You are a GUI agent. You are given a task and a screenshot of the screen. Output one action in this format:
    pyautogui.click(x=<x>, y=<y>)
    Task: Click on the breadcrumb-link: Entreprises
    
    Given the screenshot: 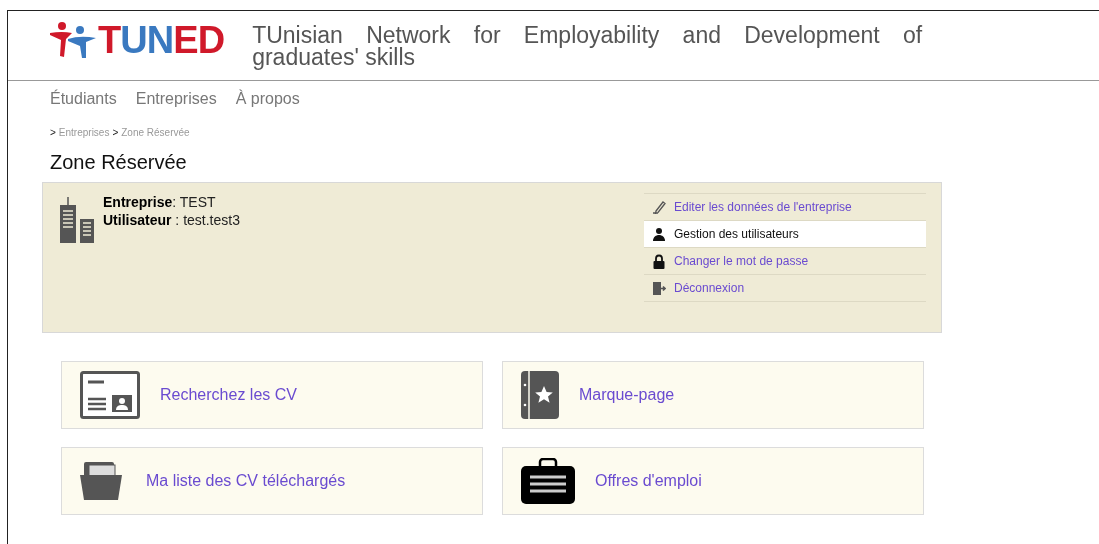 What is the action you would take?
    pyautogui.click(x=84, y=132)
    